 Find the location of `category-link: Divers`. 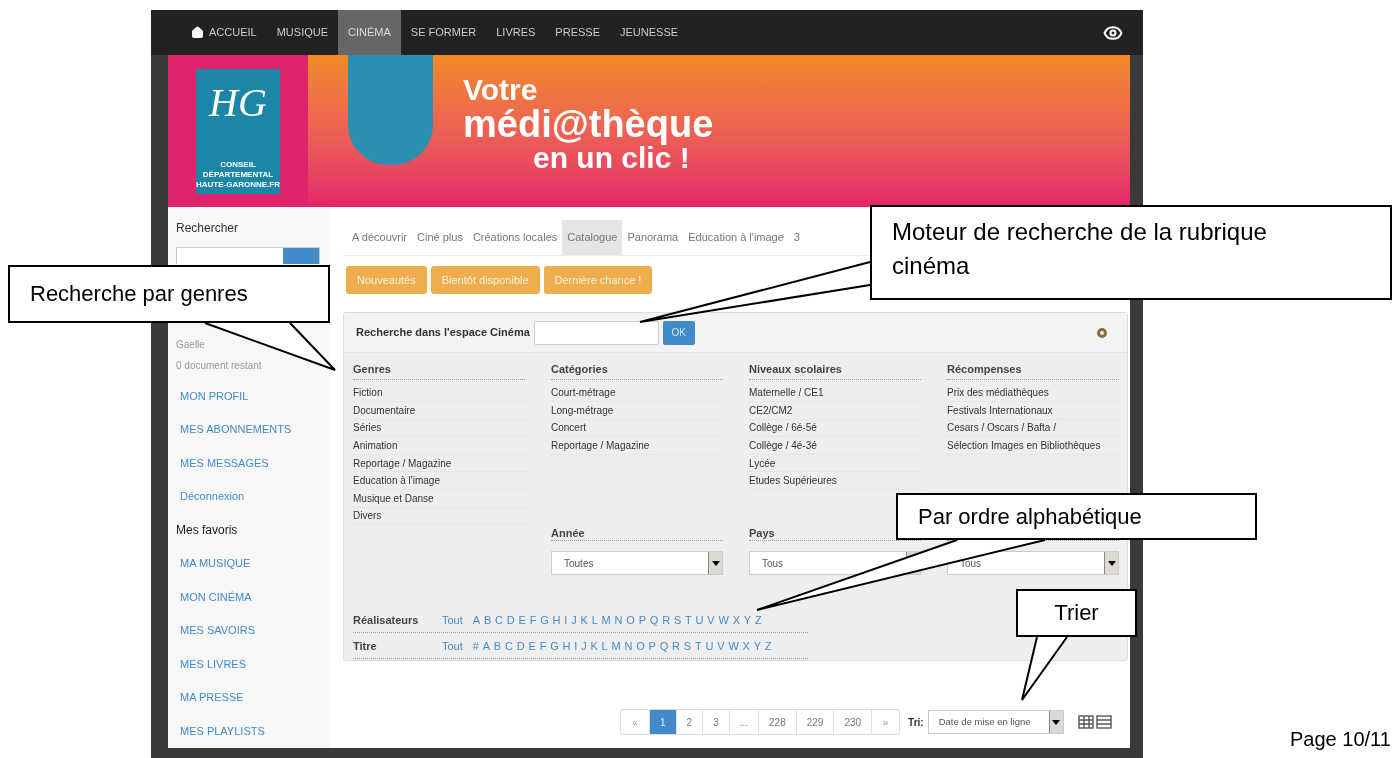

category-link: Divers is located at coordinates (439, 516).